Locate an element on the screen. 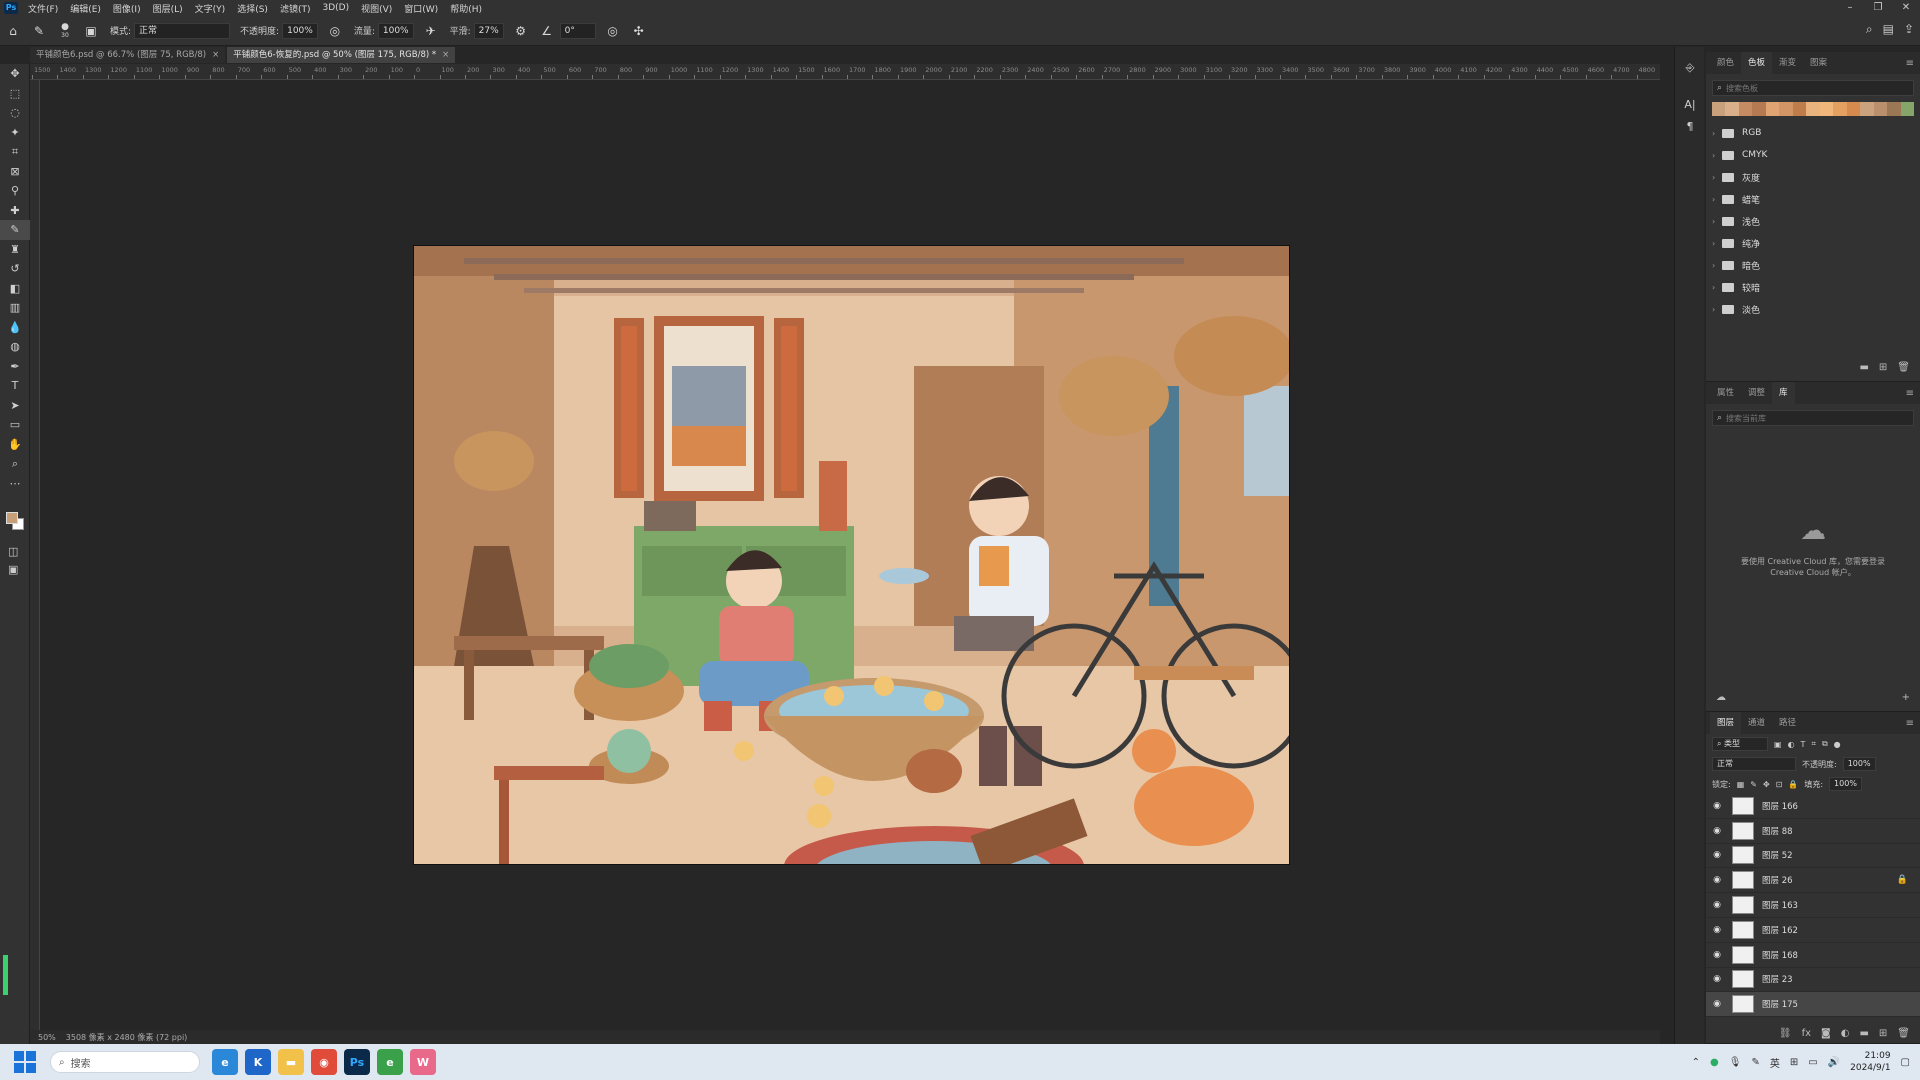 The width and height of the screenshot is (1920, 1080). share-icon: ⇪ is located at coordinates (1909, 29).